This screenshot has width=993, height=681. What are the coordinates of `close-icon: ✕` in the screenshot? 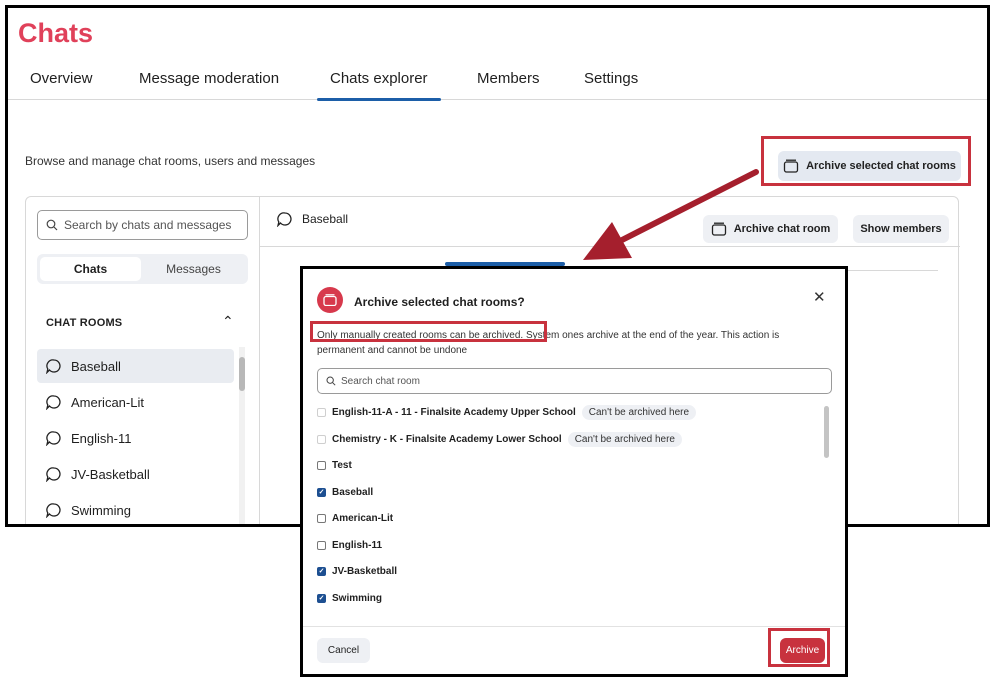 It's located at (819, 297).